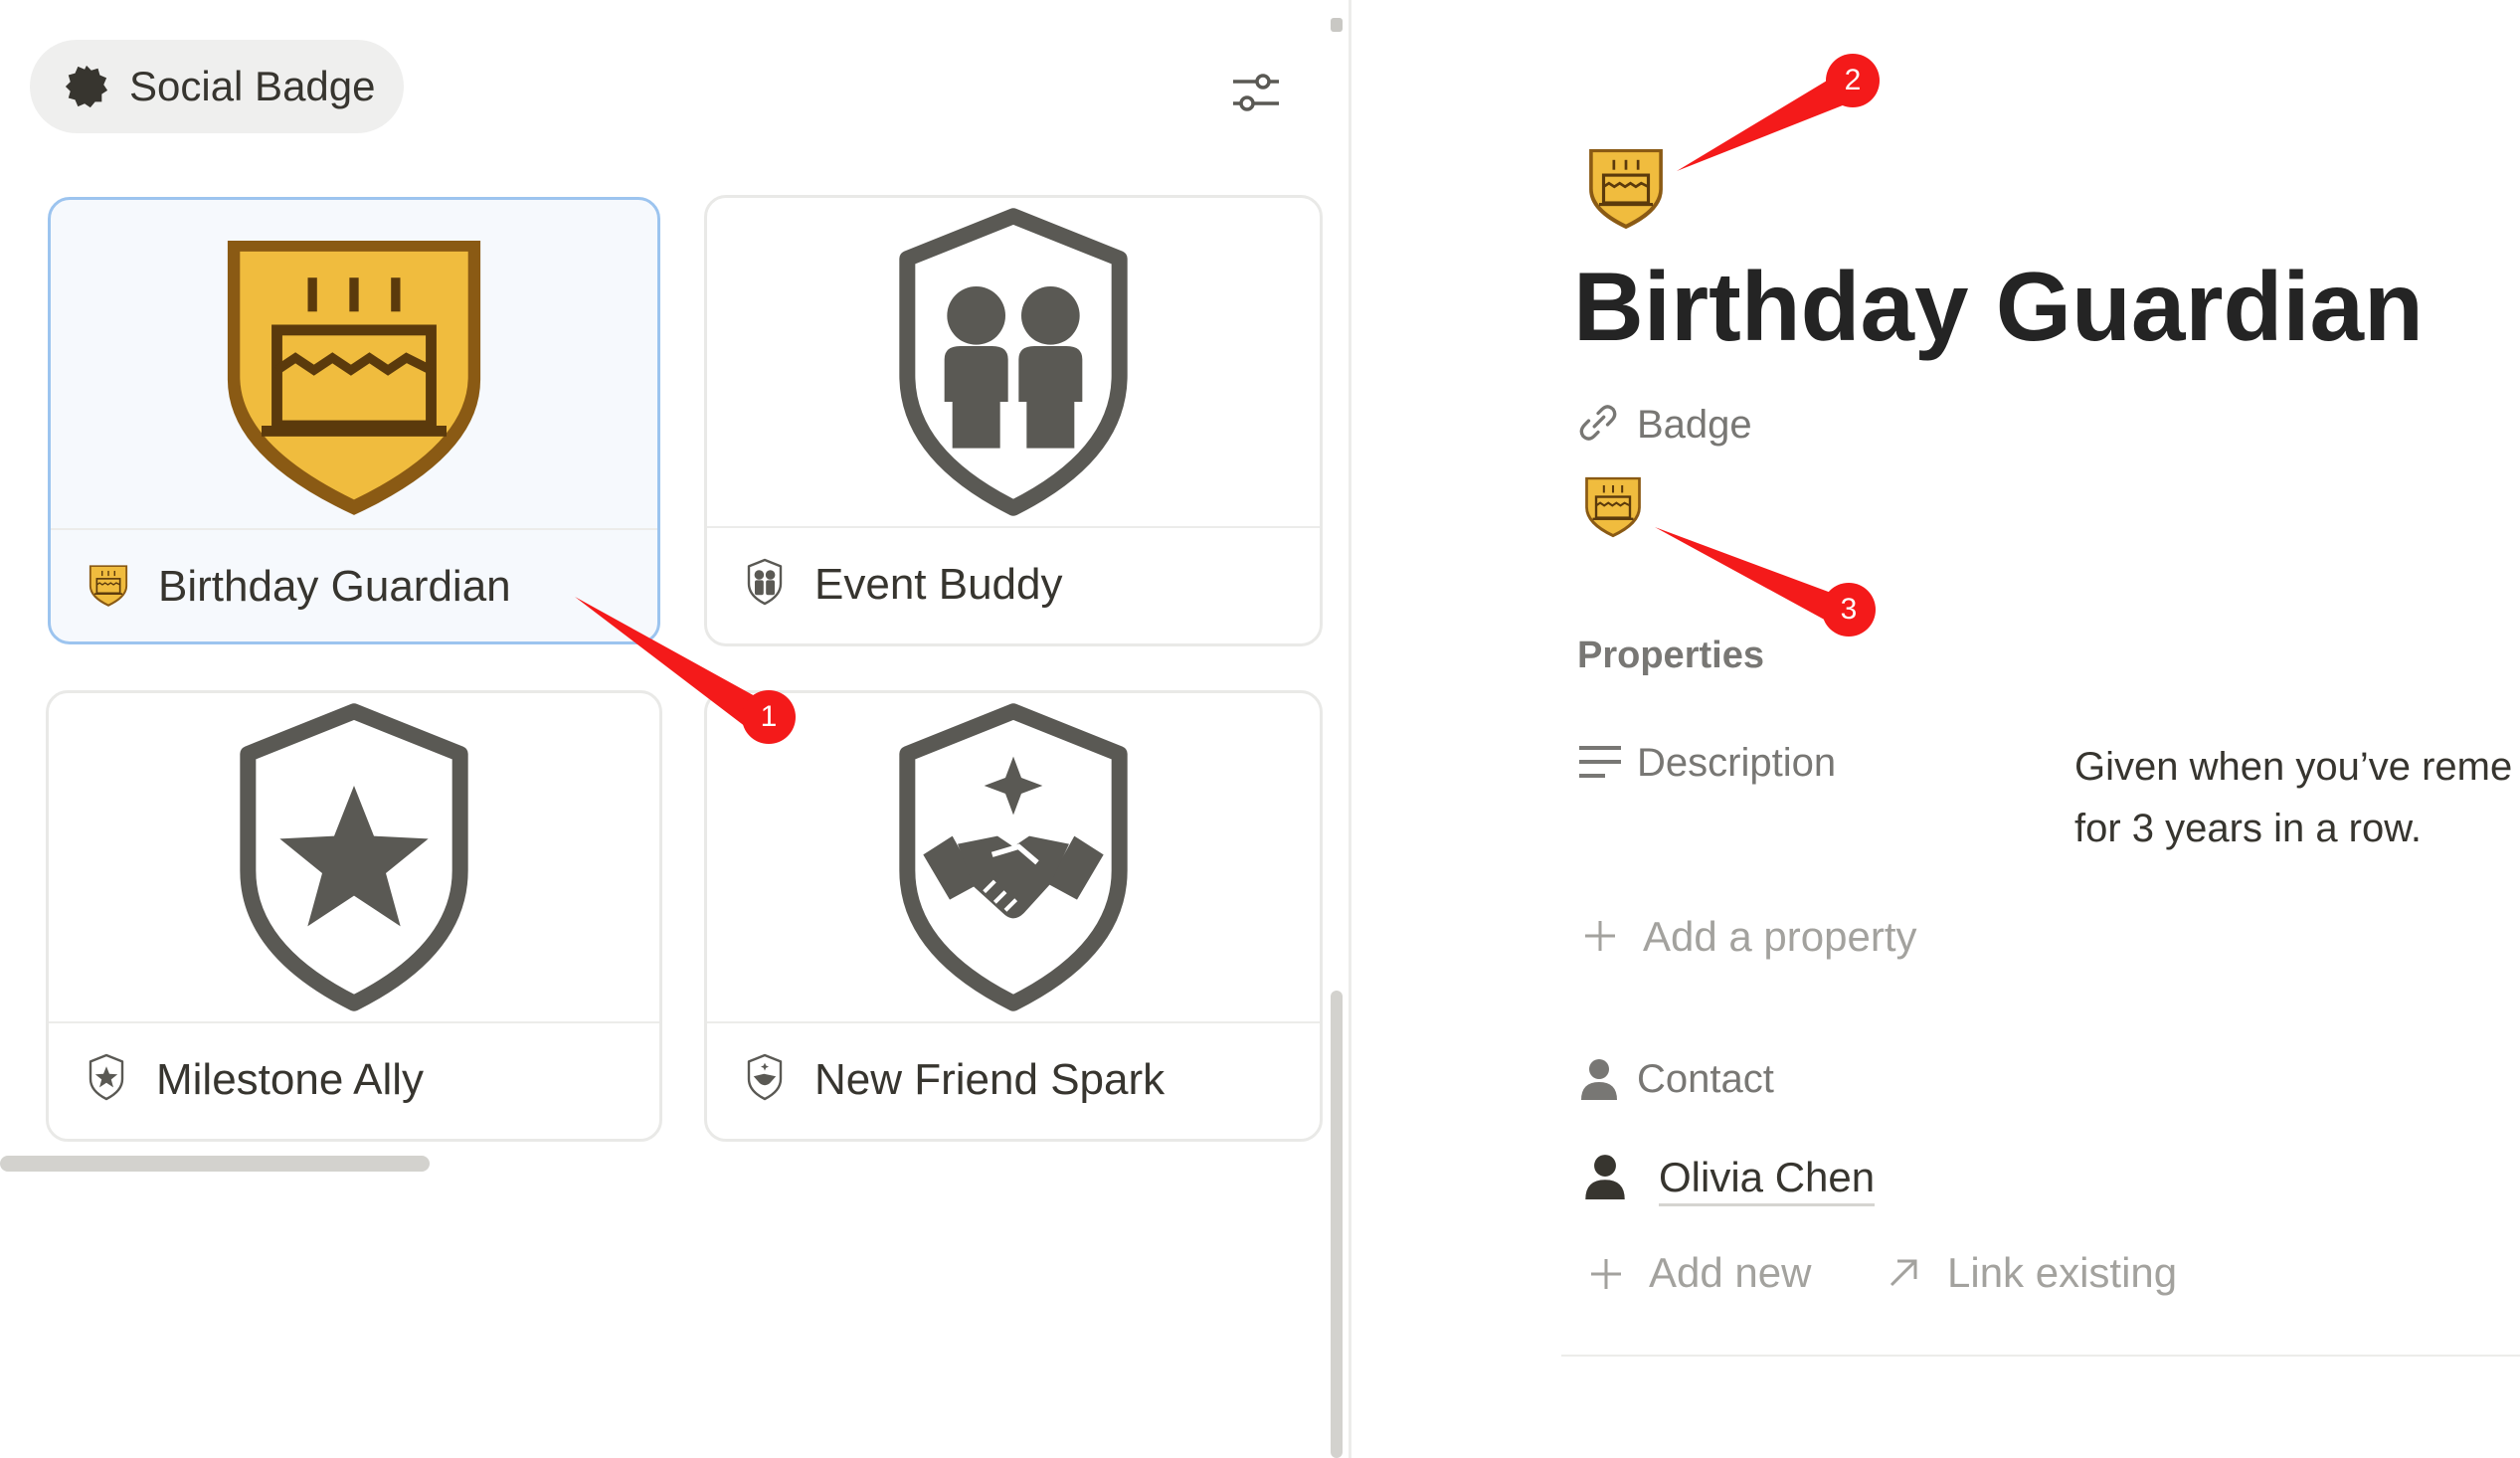 The image size is (2520, 1458). I want to click on badge-seal-icon, so click(86, 86).